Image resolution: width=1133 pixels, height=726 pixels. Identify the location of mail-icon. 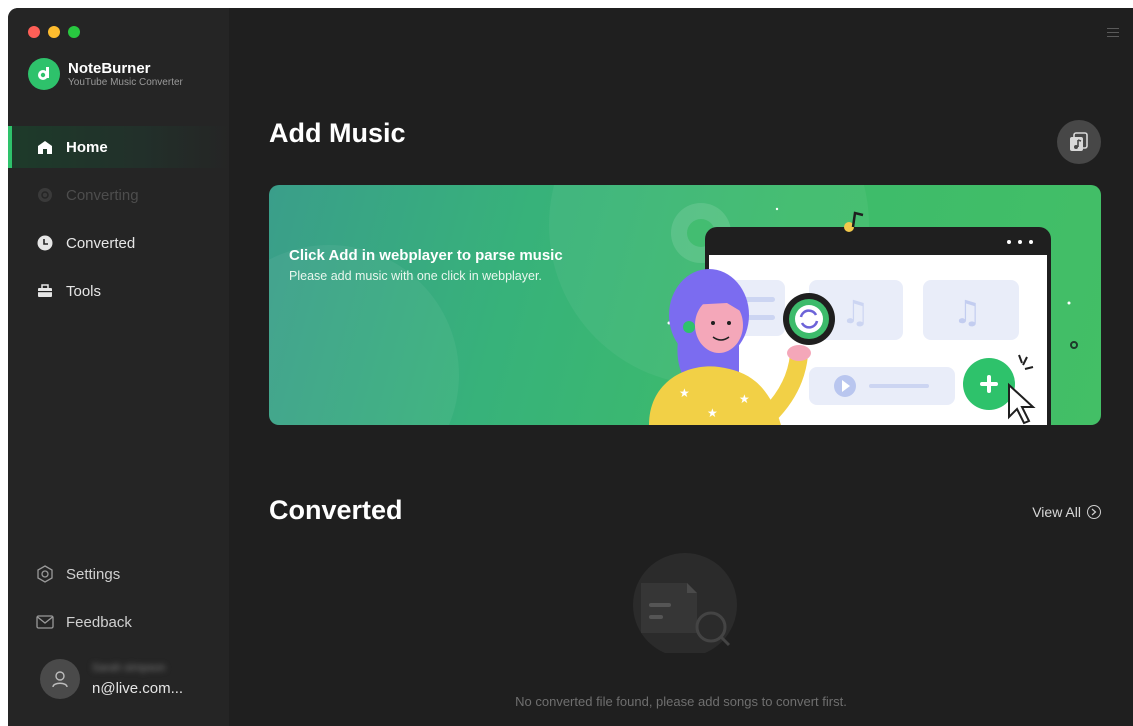
(45, 622).